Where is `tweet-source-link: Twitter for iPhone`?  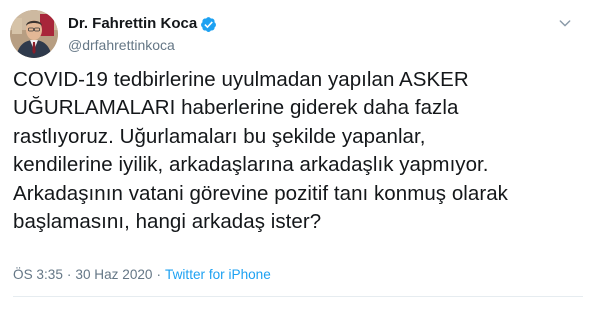
tweet-source-link: Twitter for iPhone is located at coordinates (218, 274).